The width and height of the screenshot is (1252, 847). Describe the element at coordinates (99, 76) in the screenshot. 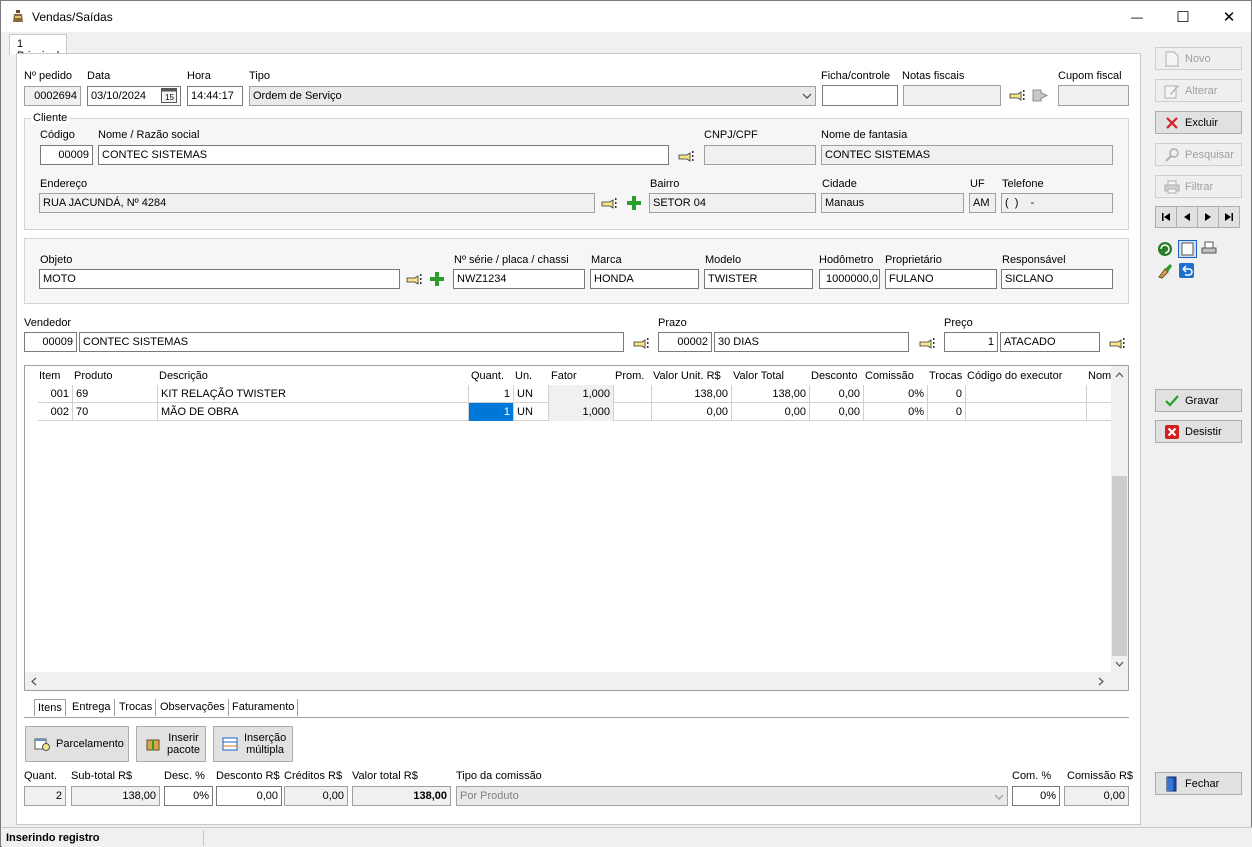

I see `data-label: Data` at that location.